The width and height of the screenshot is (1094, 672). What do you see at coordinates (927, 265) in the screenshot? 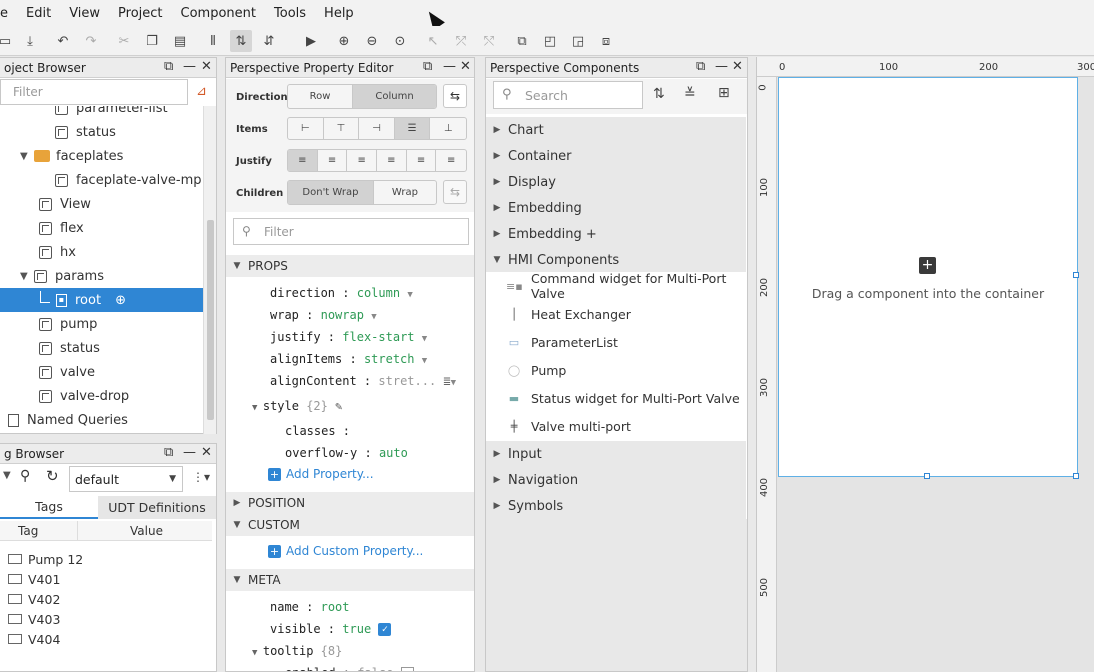
I see `add-component-icon: +` at bounding box center [927, 265].